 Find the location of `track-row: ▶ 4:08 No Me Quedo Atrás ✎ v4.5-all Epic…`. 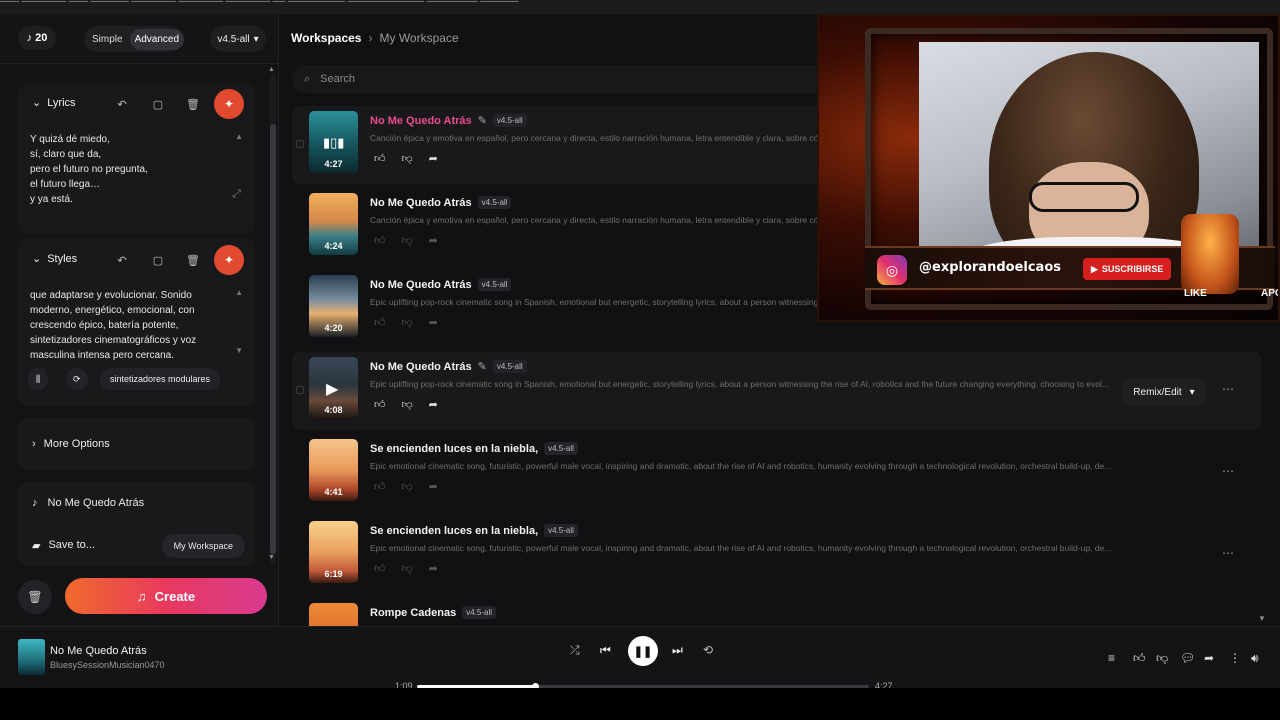

track-row: ▶ 4:08 No Me Quedo Atrás ✎ v4.5-all Epic… is located at coordinates (777, 391).